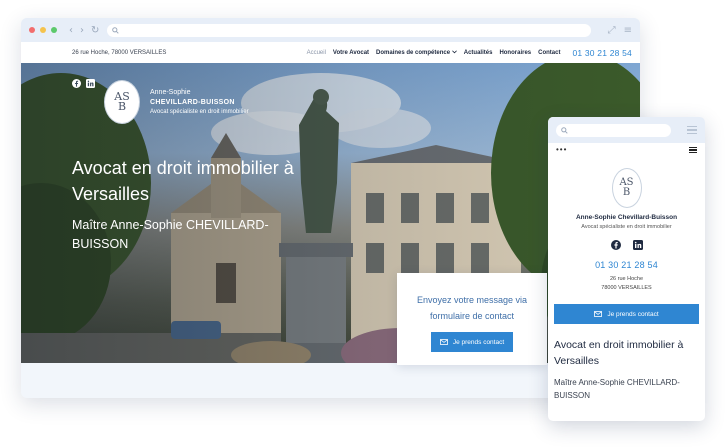  I want to click on nav-item-contact: Contact, so click(549, 53).